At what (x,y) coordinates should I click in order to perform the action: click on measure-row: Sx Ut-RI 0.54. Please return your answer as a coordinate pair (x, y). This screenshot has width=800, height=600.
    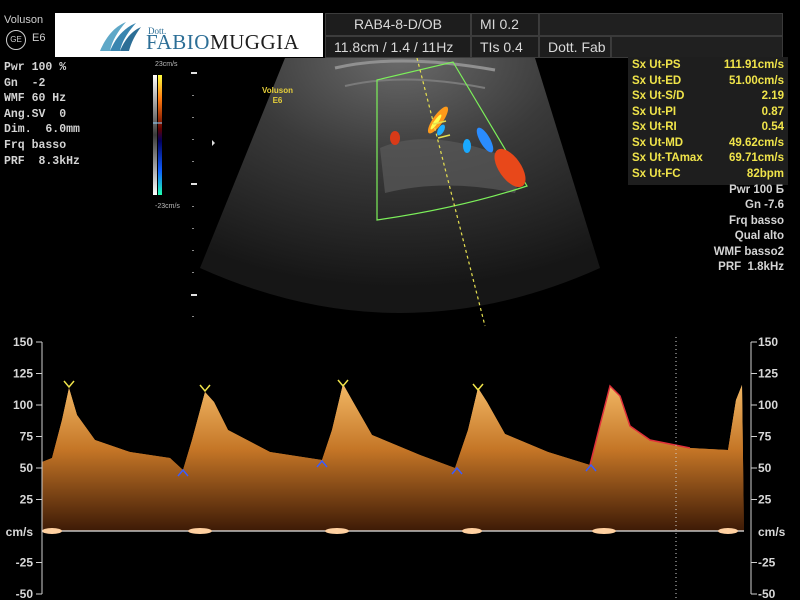
    Looking at the image, I should click on (708, 127).